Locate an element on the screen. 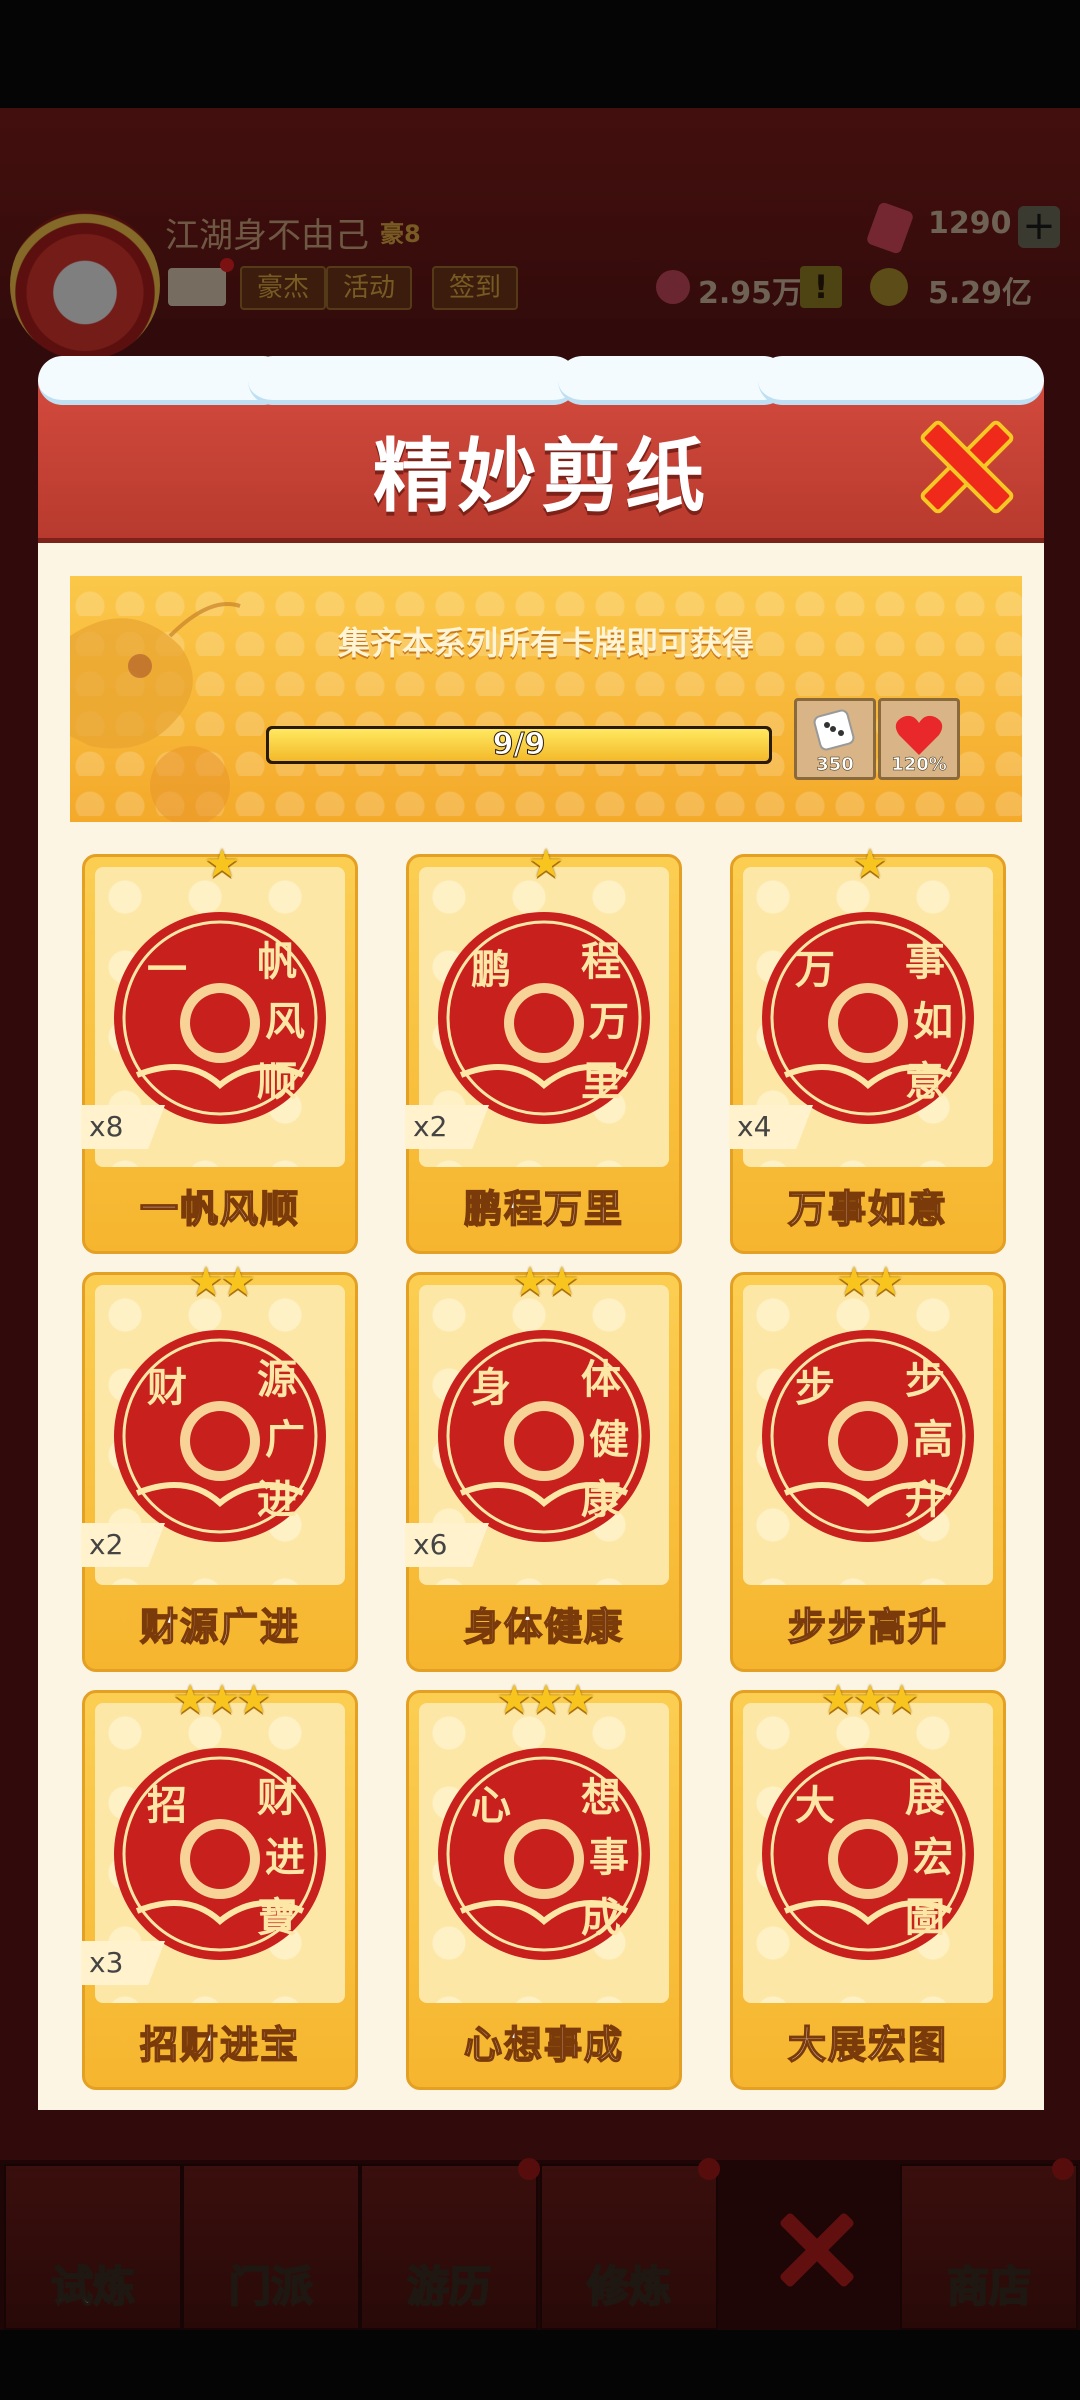  papercut-art-icon: 万 事如意 is located at coordinates (868, 1018).